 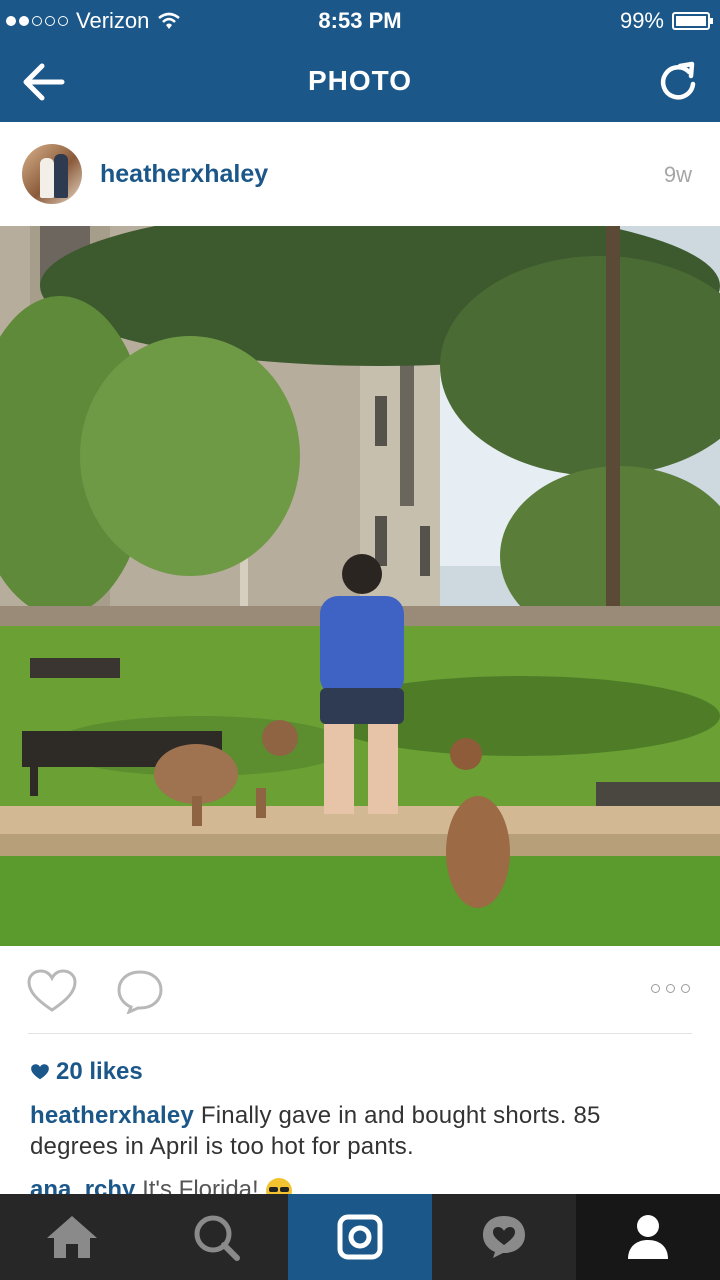 I want to click on tab-home, so click(x=72, y=1237).